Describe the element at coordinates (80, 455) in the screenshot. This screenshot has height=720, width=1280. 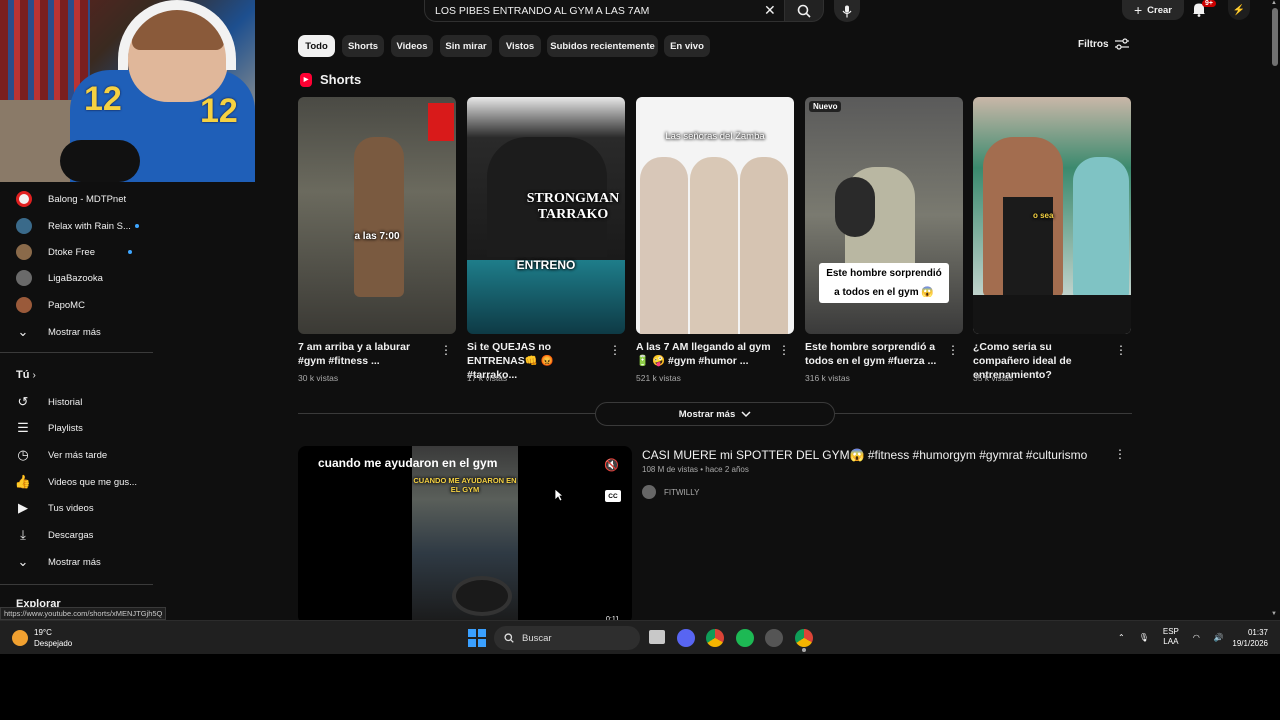
I see `sidebar-item-ver-mas-tarde: ◷ Ver más tarde` at that location.